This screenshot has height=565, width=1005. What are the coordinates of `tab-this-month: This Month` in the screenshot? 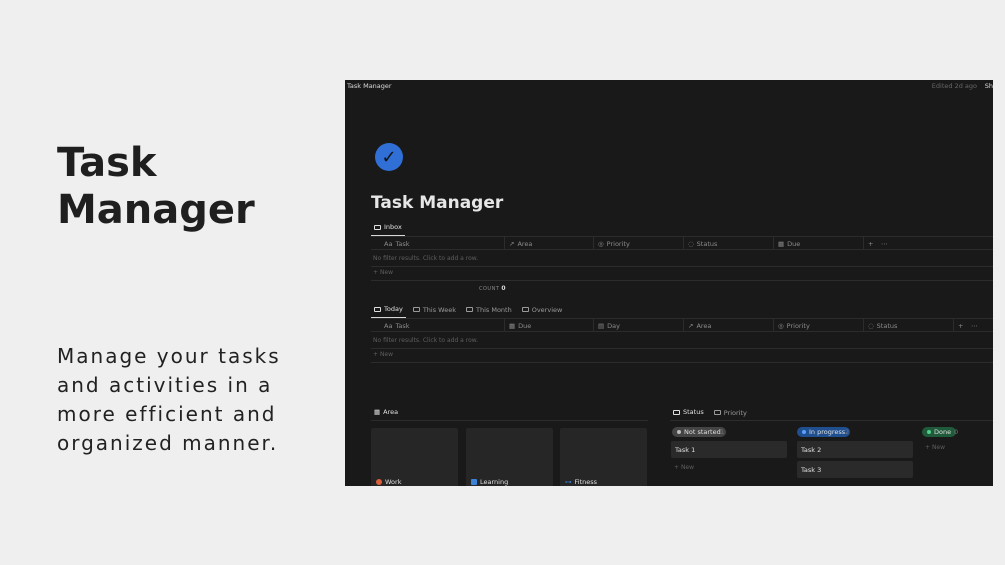 It's located at (489, 310).